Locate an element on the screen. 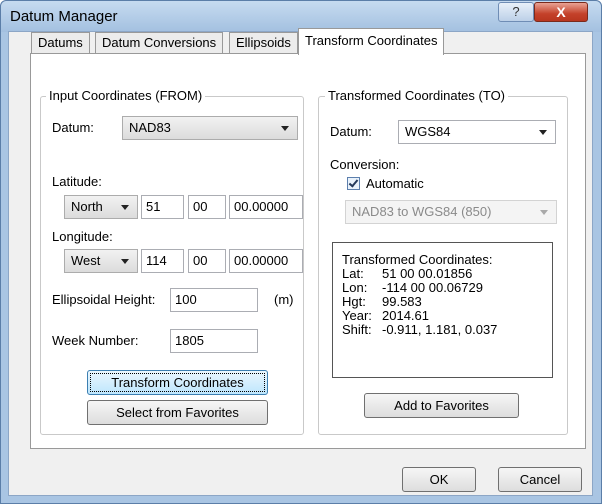 This screenshot has width=602, height=504. latitude-hemisphere-value: North is located at coordinates (87, 206).